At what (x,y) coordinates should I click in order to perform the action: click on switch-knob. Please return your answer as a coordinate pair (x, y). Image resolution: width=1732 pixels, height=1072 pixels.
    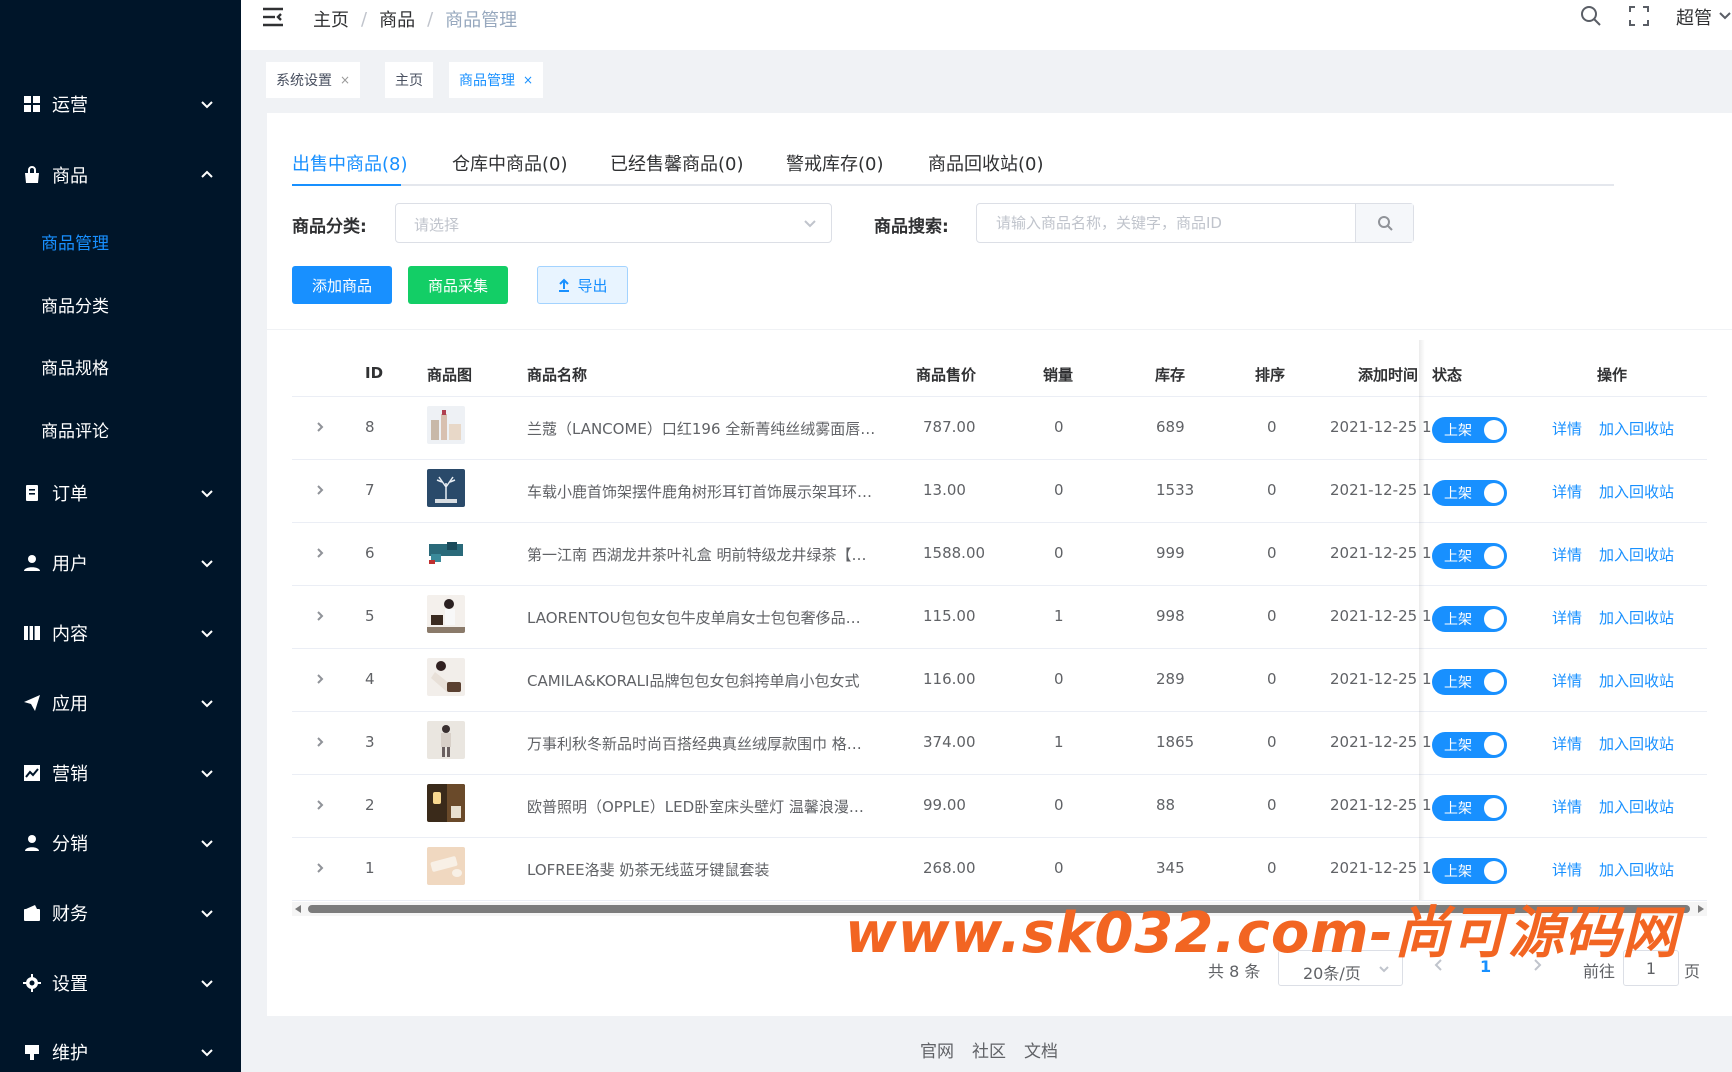
    Looking at the image, I should click on (1494, 871).